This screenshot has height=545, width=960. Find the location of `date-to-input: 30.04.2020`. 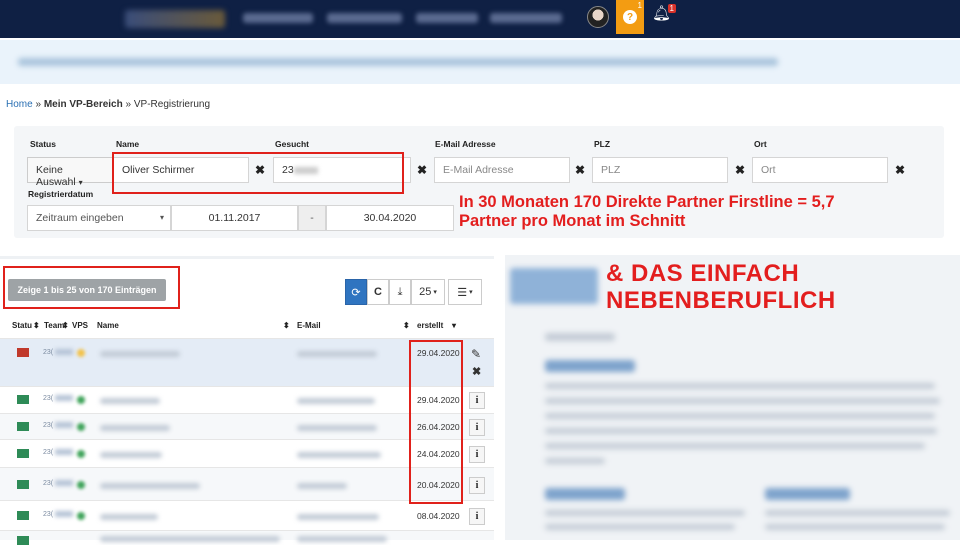

date-to-input: 30.04.2020 is located at coordinates (390, 218).